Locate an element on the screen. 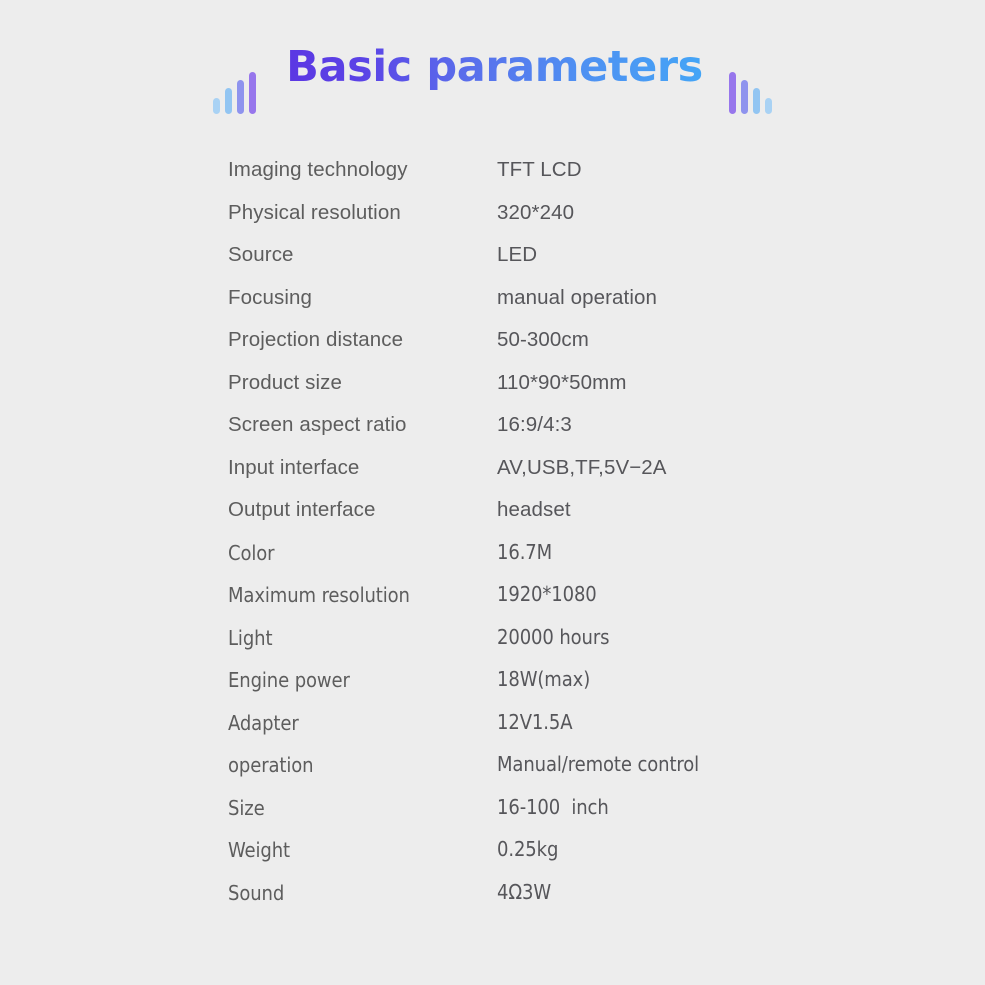 This screenshot has height=985, width=985. spec-row: Output interface headset is located at coordinates (578, 519).